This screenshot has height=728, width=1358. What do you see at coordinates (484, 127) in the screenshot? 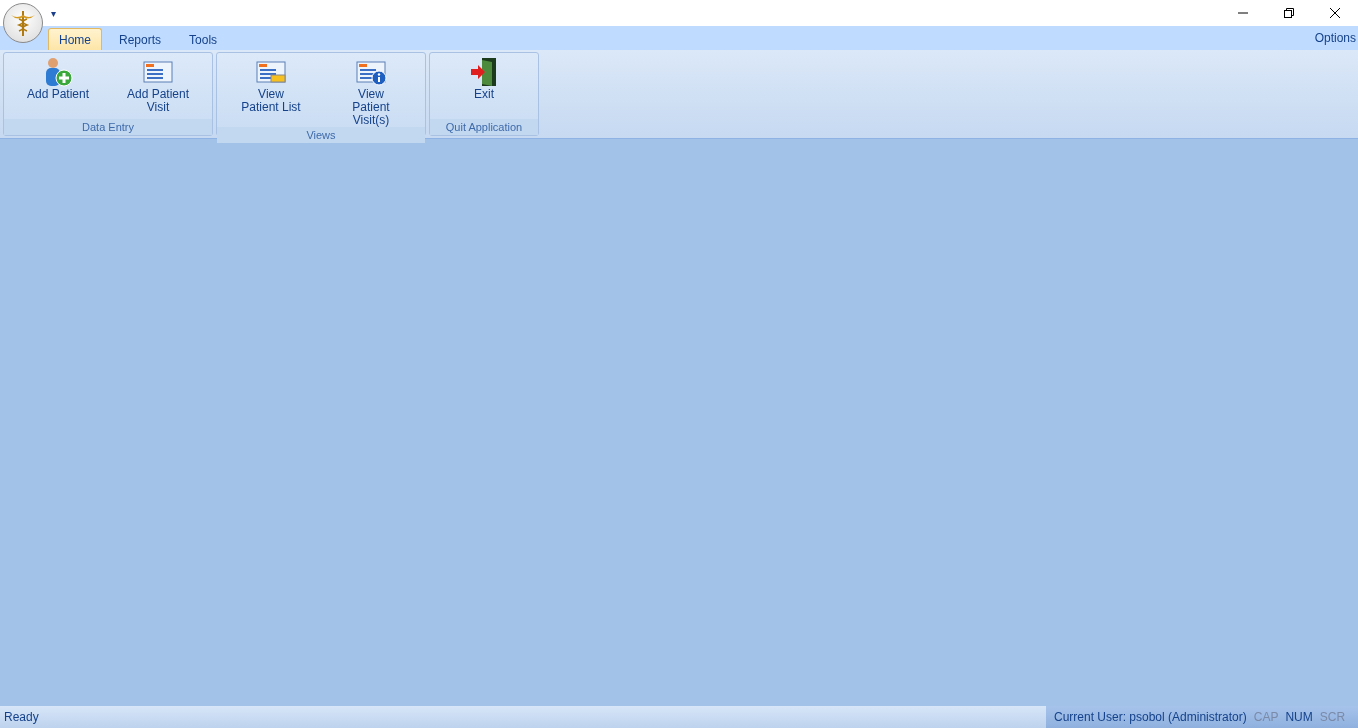
I see `group-label: Quit Application` at bounding box center [484, 127].